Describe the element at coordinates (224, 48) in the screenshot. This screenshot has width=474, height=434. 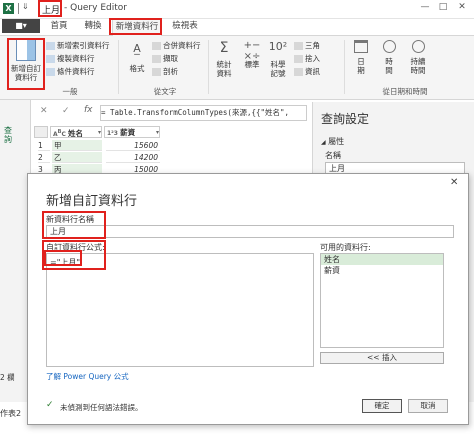
I see `sigma-icon: Σ` at that location.